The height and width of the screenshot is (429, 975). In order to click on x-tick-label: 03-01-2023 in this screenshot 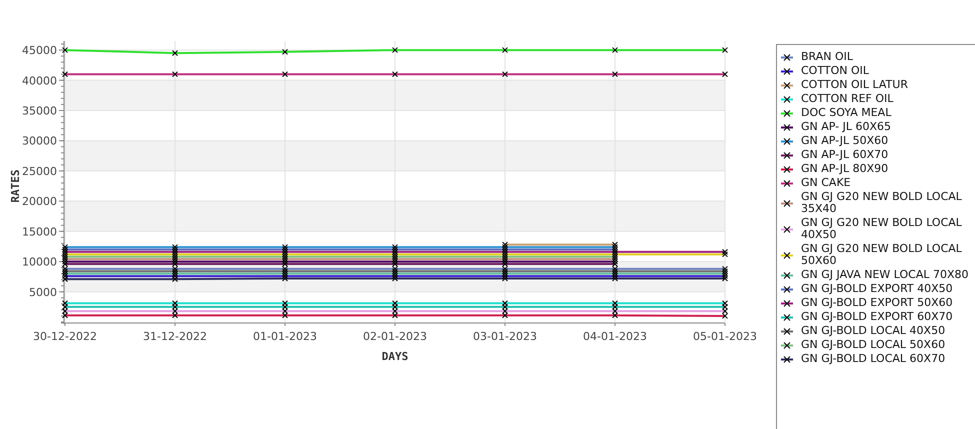, I will do `click(505, 336)`.